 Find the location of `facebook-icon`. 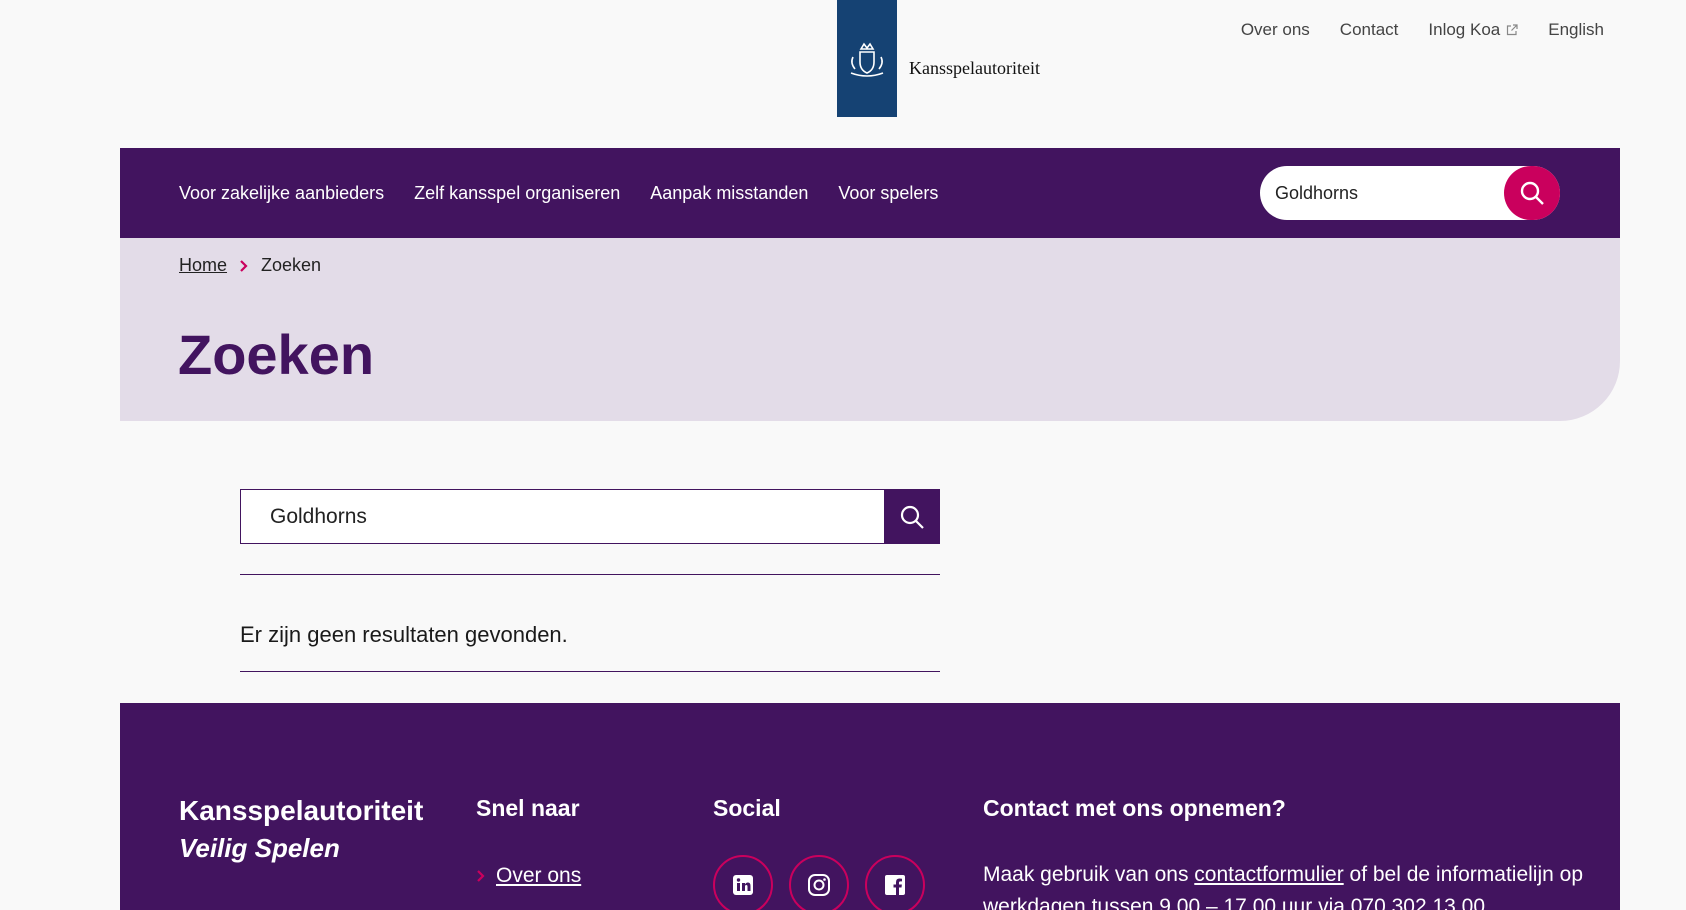

facebook-icon is located at coordinates (895, 885).